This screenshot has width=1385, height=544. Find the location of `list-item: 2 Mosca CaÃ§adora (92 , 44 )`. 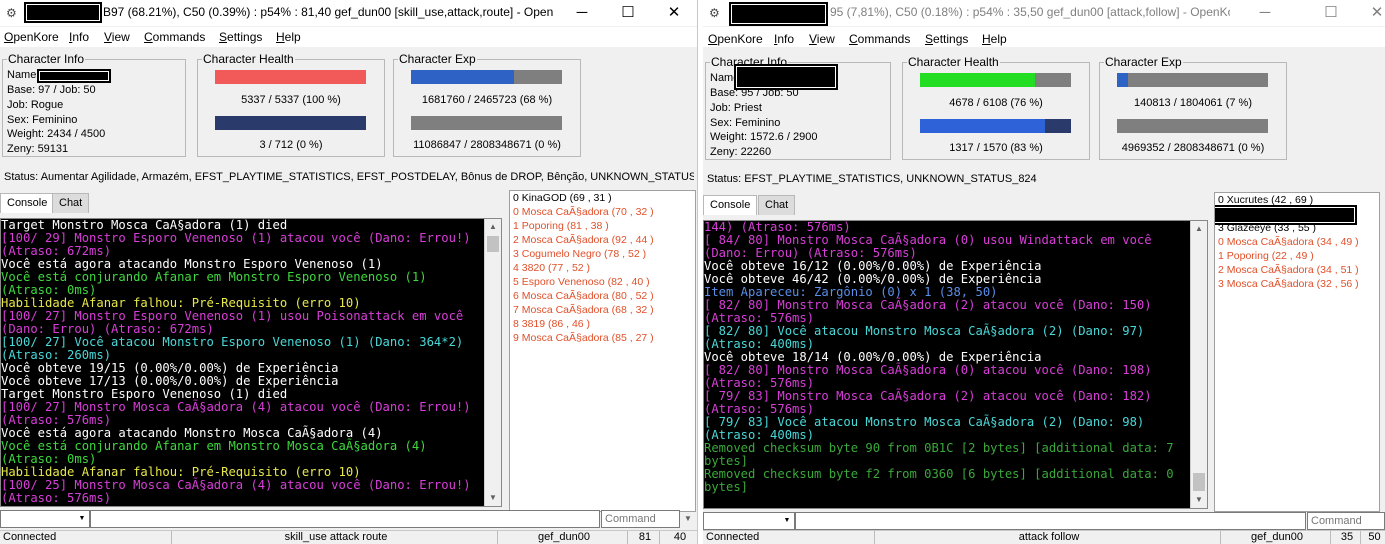

list-item: 2 Mosca CaÃ§adora (92 , 44 ) is located at coordinates (602, 240).